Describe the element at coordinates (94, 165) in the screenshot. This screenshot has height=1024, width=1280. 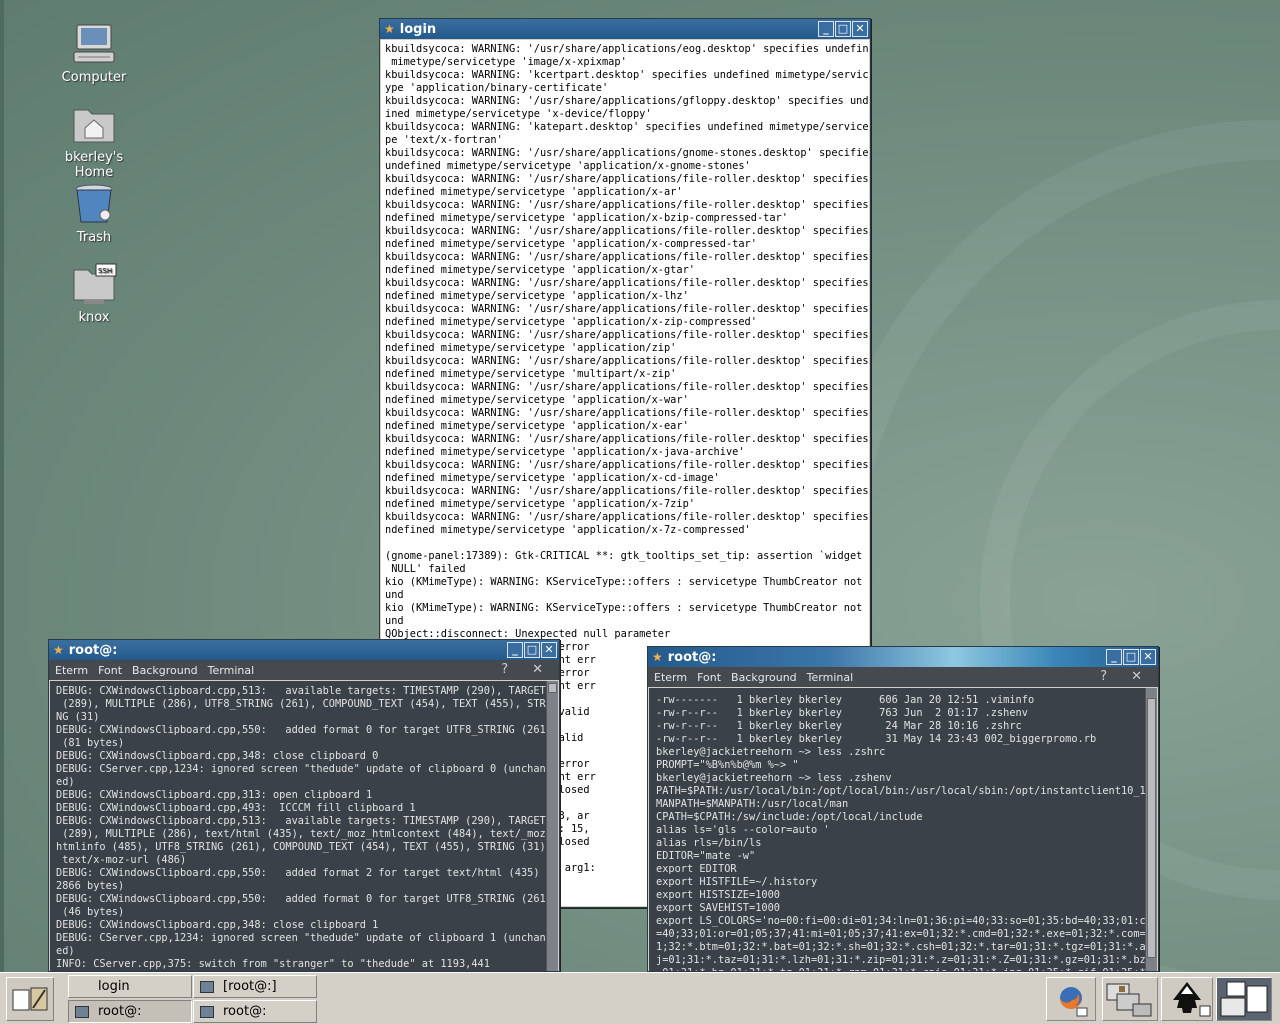
I see `desktop-icon-label: bkerley's Home` at that location.